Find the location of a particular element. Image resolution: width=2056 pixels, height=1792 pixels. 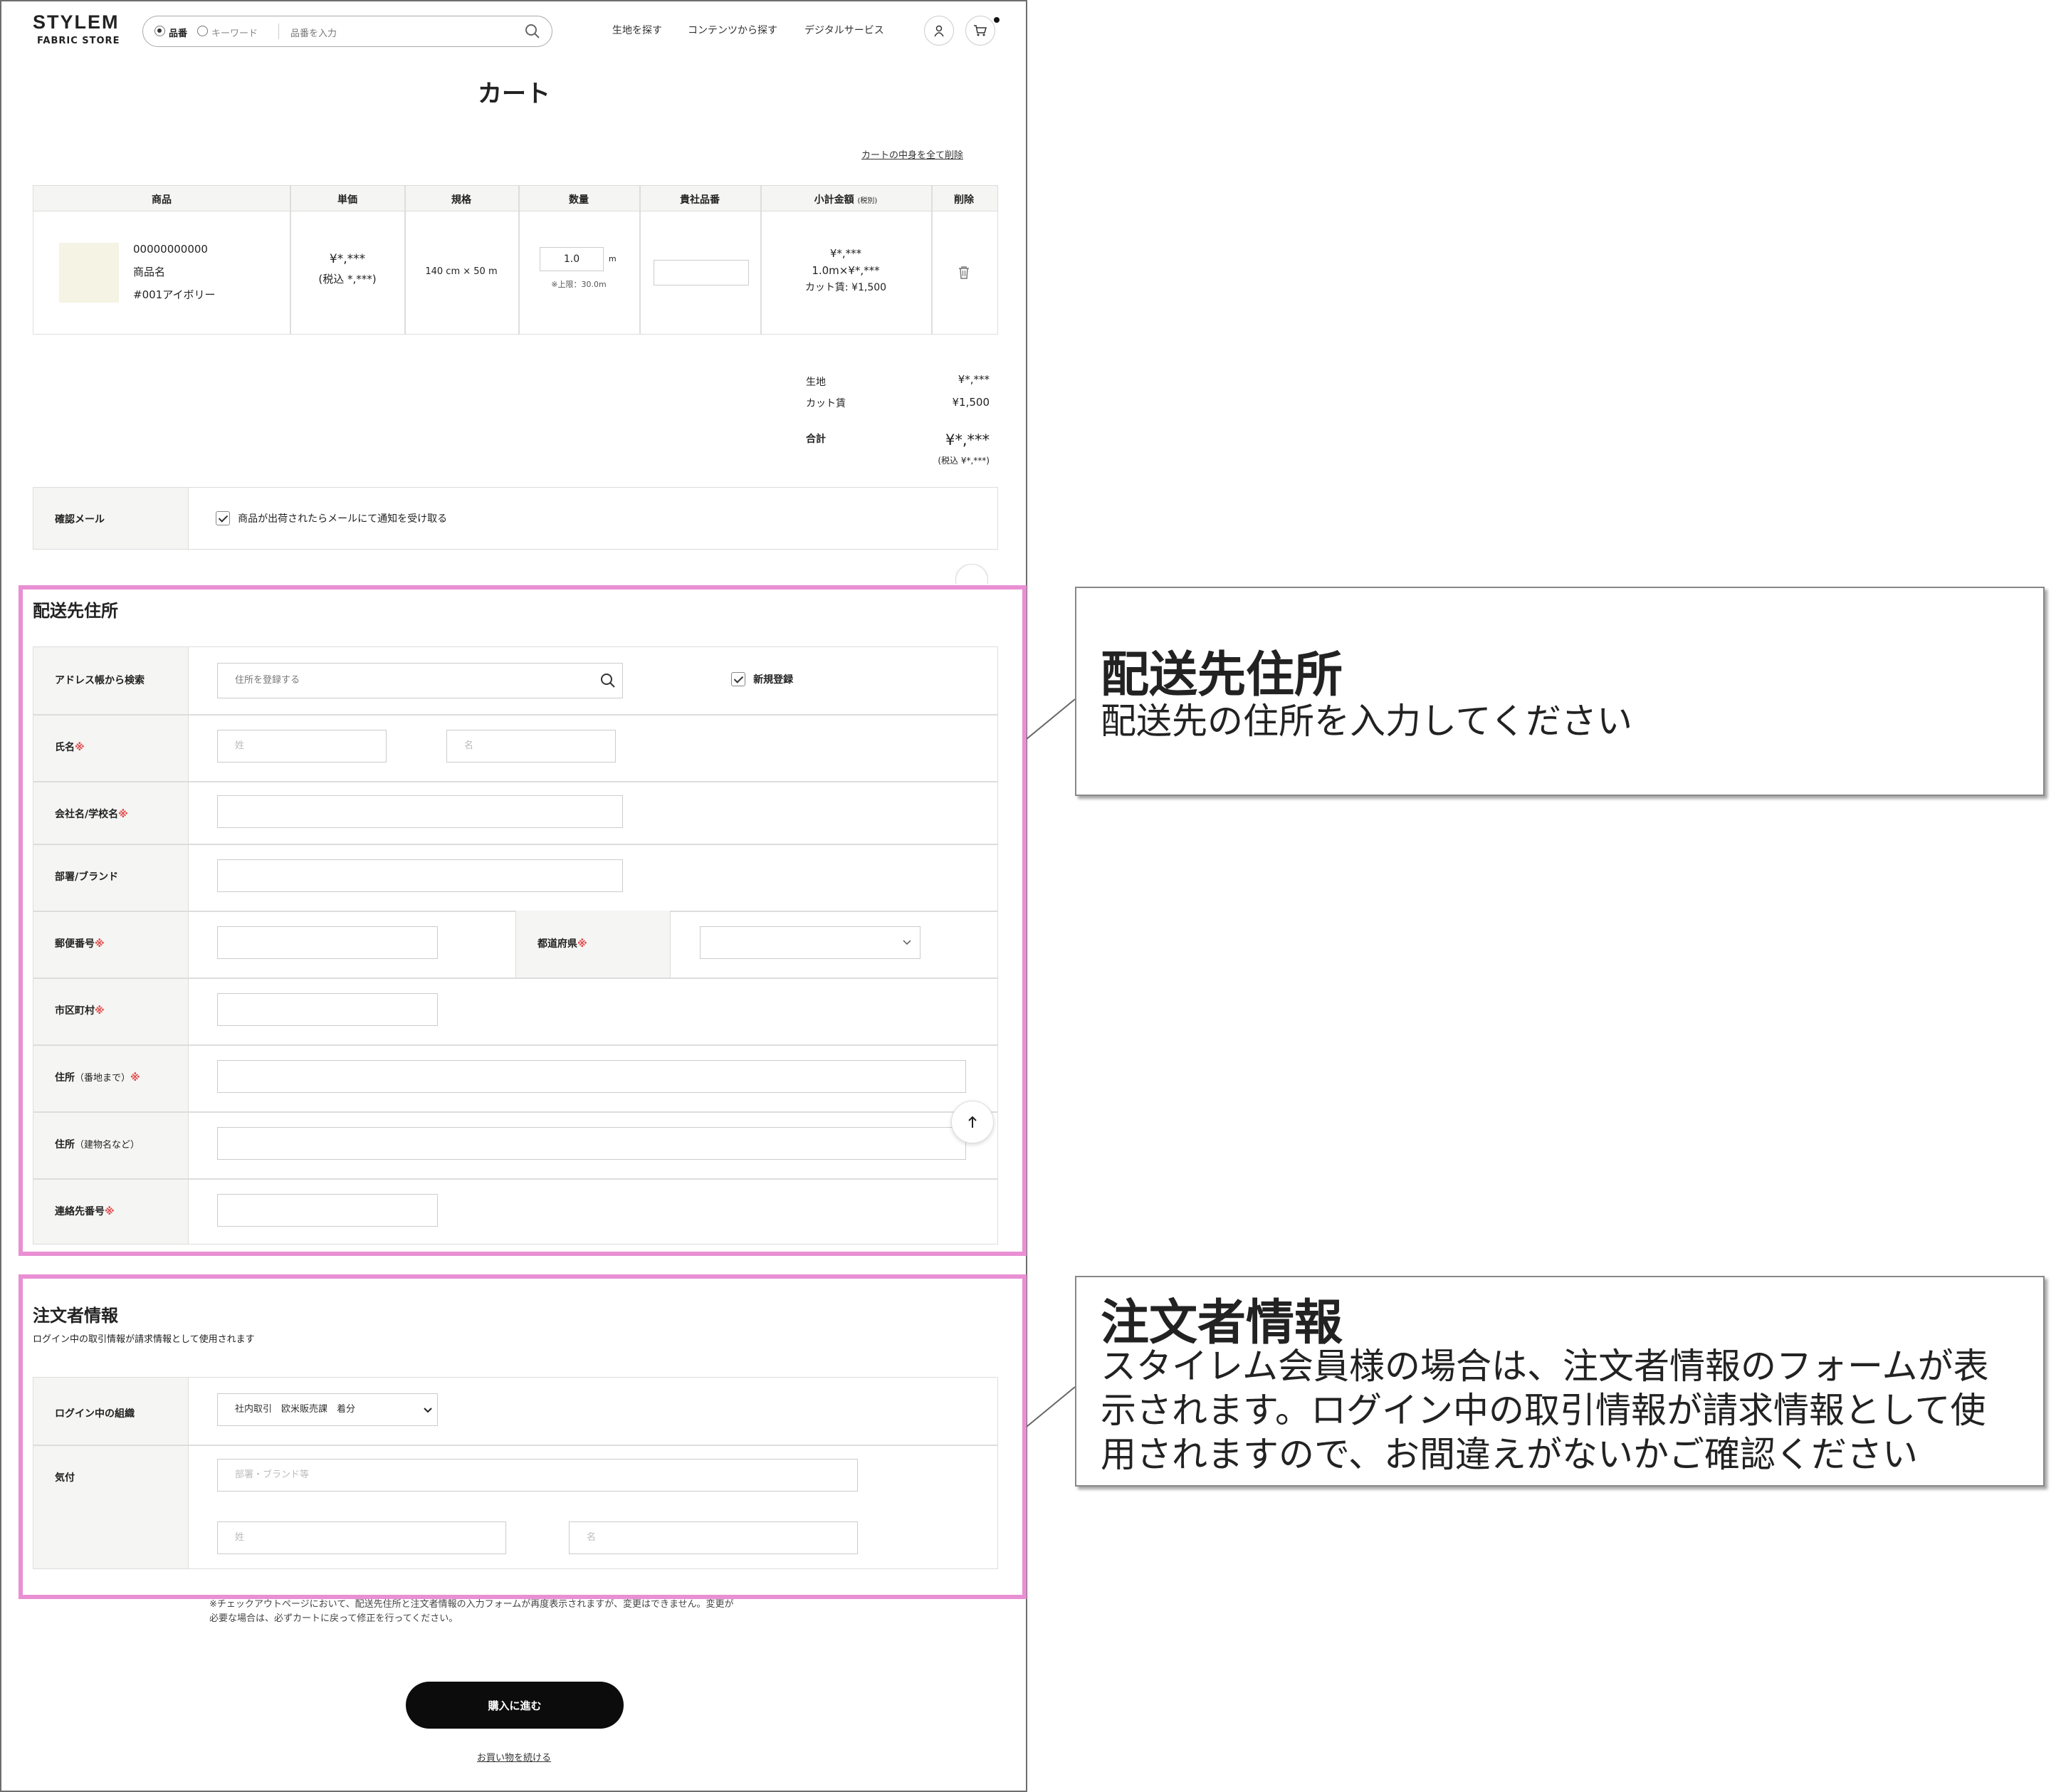

fabric-total-label: 生地 is located at coordinates (816, 382).